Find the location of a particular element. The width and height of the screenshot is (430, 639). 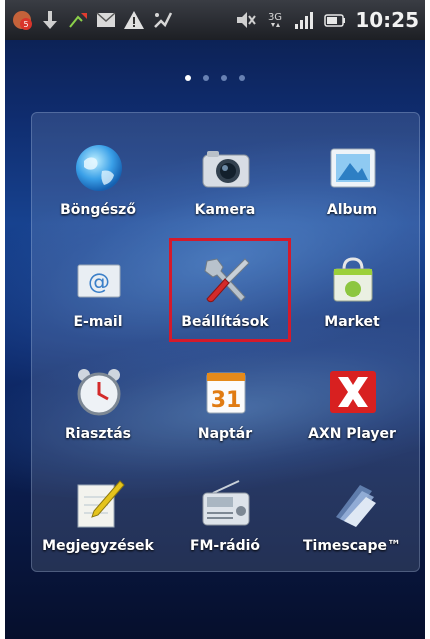

app-label: Kamera is located at coordinates (225, 210).